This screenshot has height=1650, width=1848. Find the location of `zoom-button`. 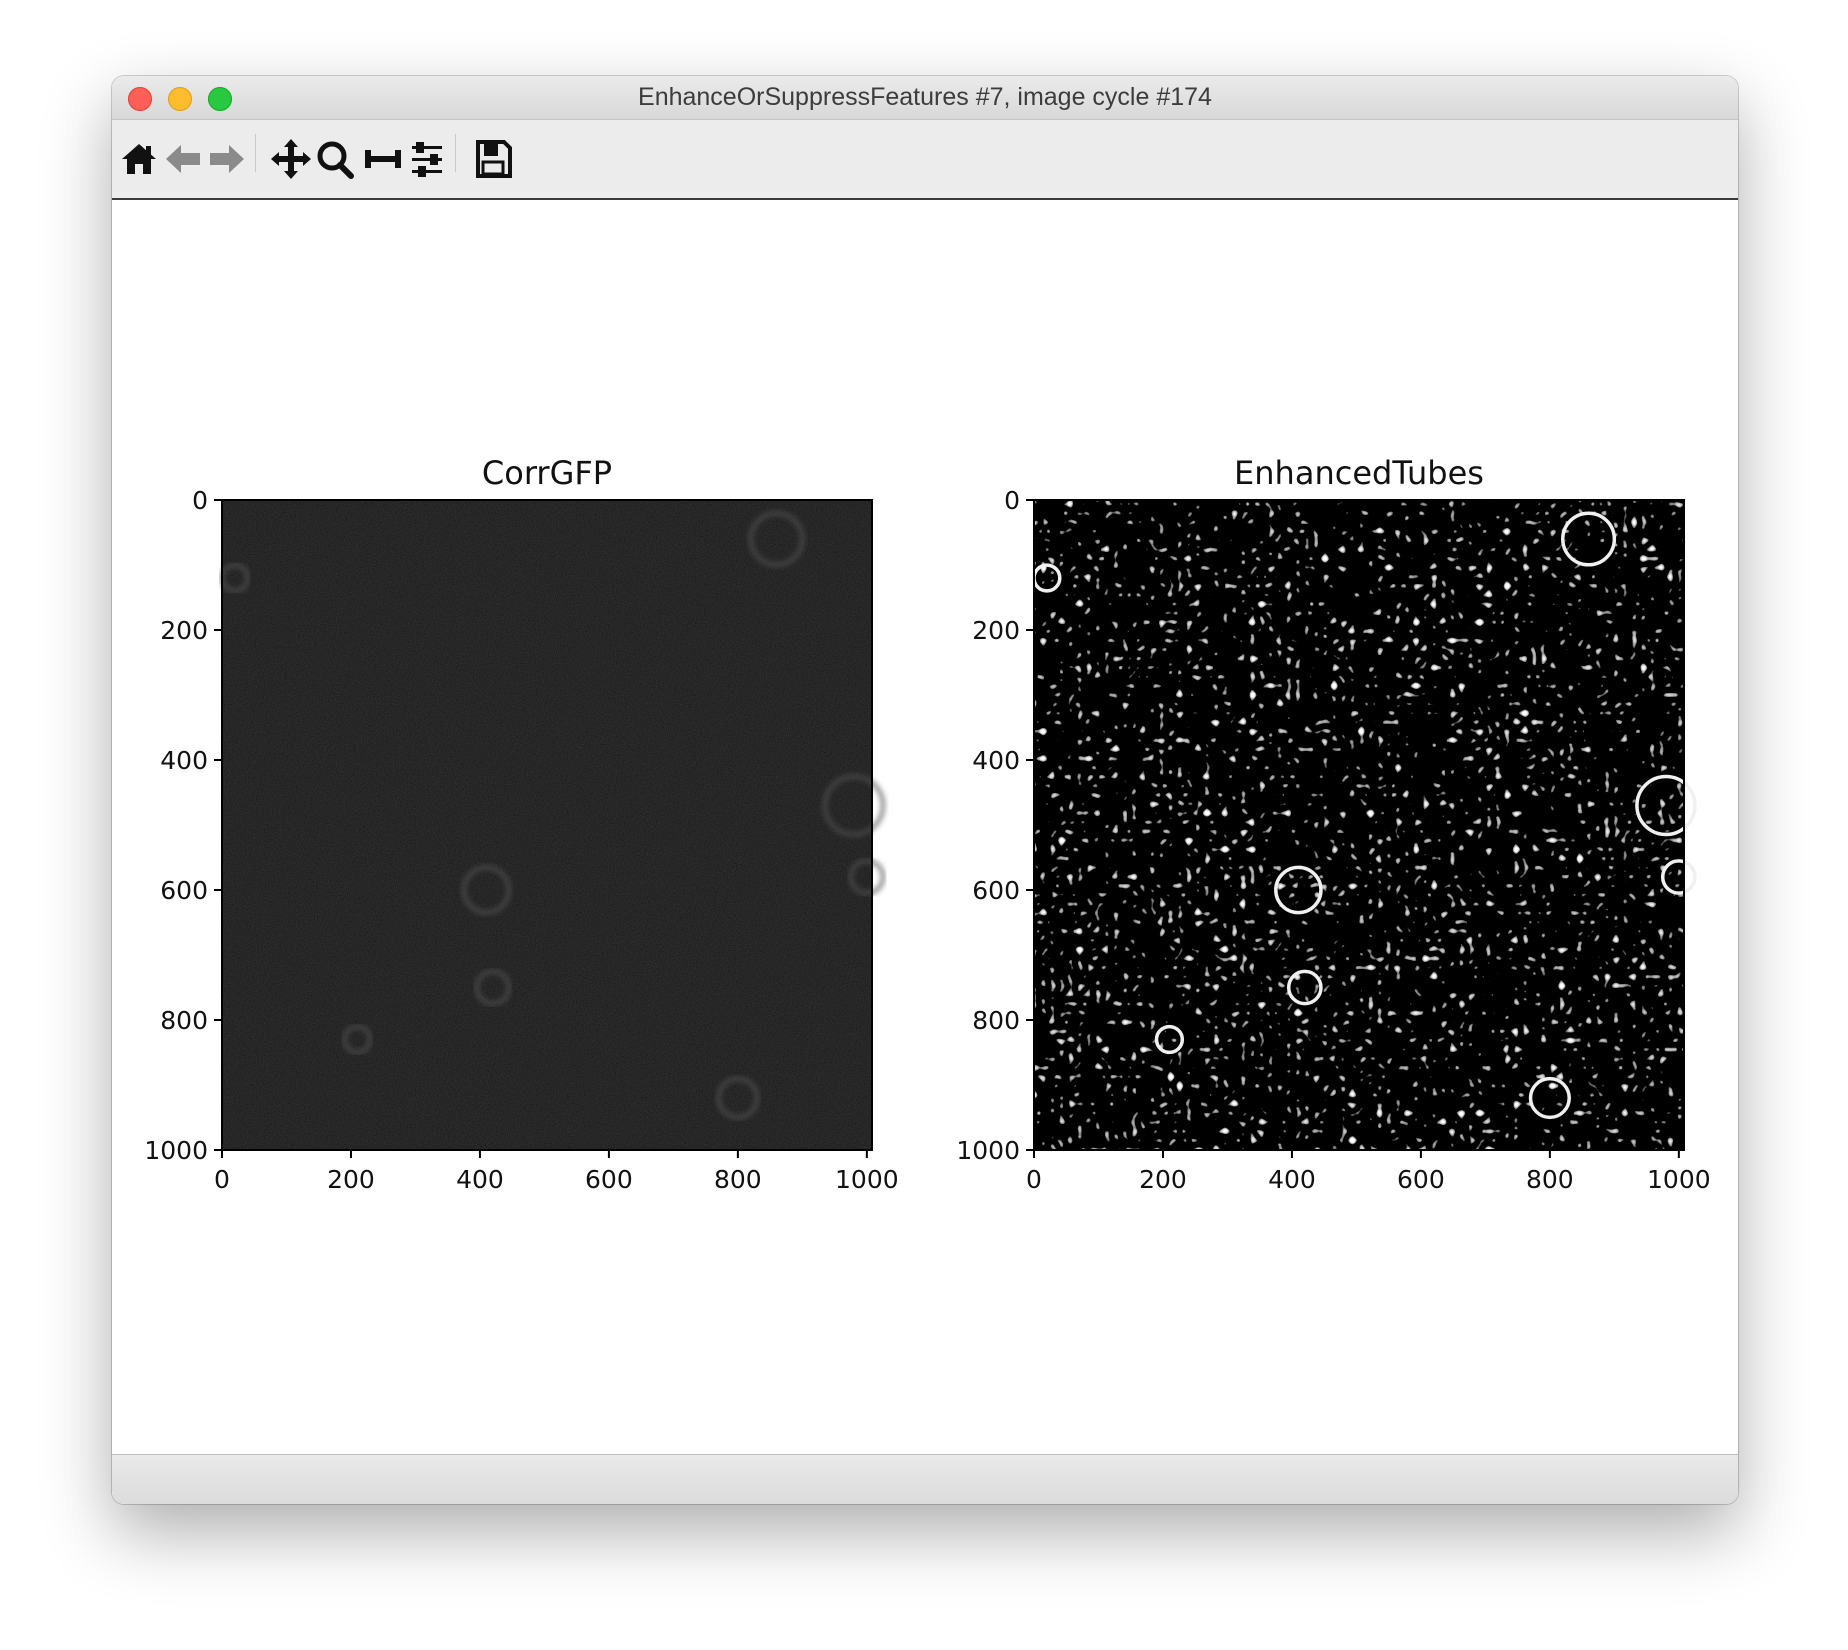

zoom-button is located at coordinates (335, 159).